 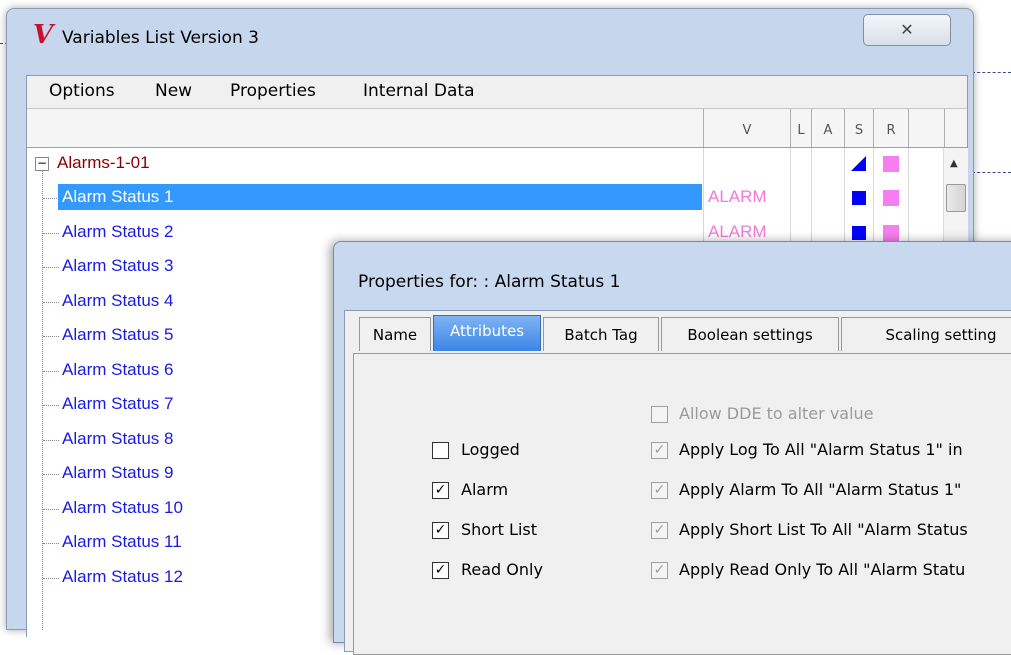 I want to click on tree-group-row: − Alarms-1-01, so click(x=485, y=165).